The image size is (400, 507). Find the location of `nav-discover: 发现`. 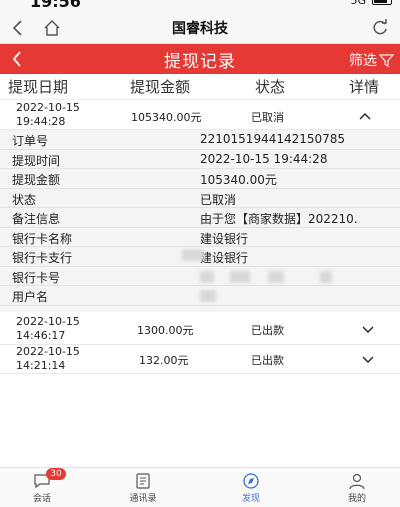

nav-discover: 发现 is located at coordinates (251, 488).